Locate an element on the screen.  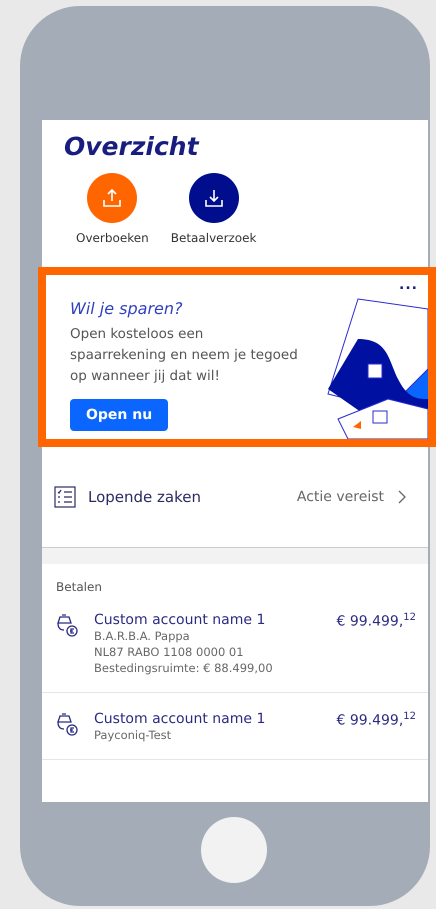
action-label: Betaalverzoek is located at coordinates (213, 238).